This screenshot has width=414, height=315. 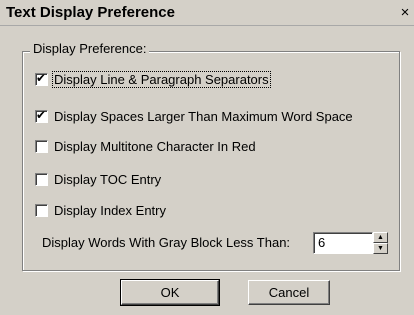 What do you see at coordinates (90, 48) in the screenshot?
I see `groupbox-legend: Display Preference:` at bounding box center [90, 48].